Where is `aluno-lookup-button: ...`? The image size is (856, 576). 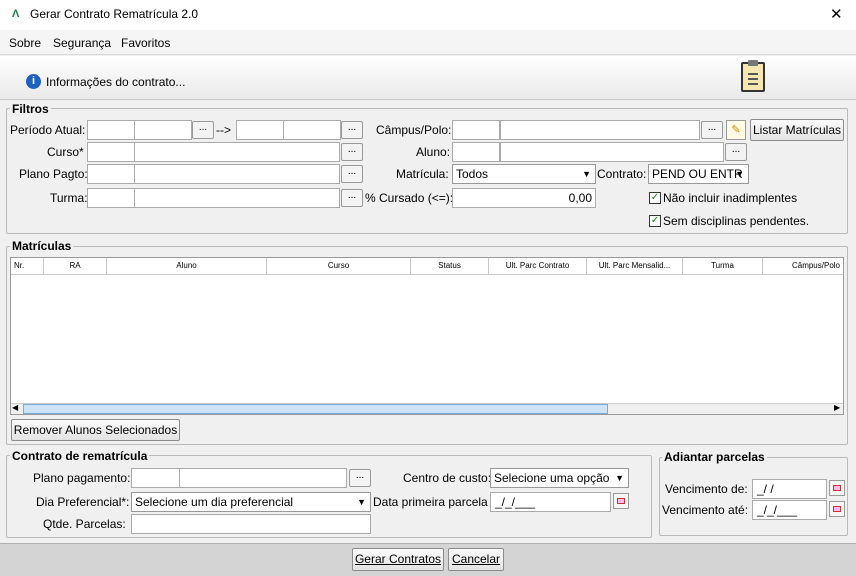 aluno-lookup-button: ... is located at coordinates (736, 152).